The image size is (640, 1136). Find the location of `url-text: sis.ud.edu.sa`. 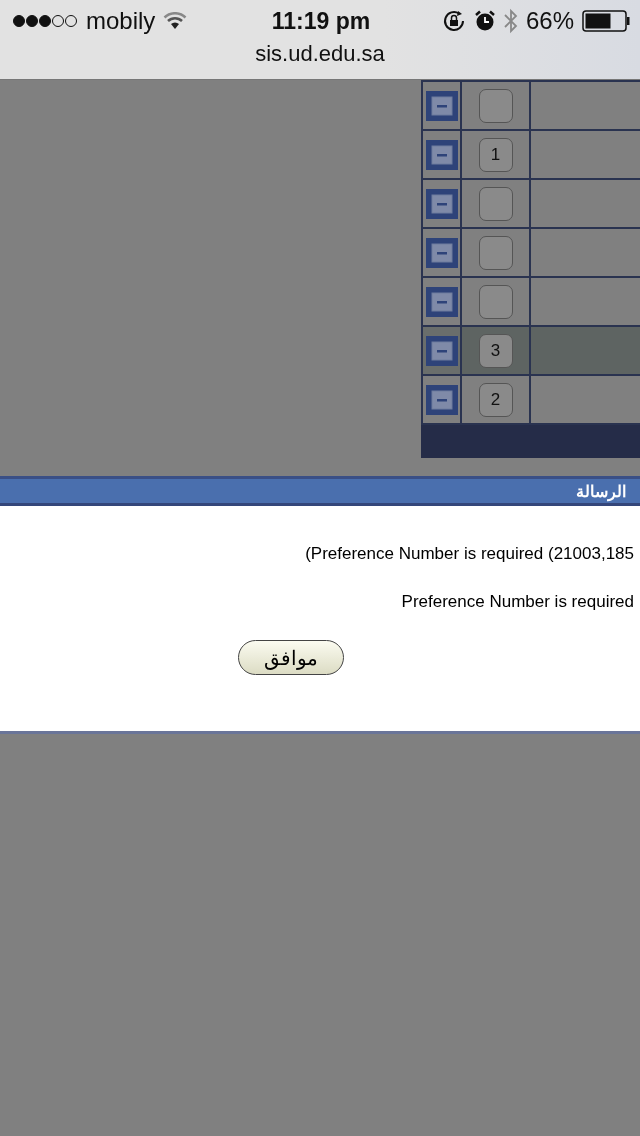

url-text: sis.ud.edu.sa is located at coordinates (320, 54).